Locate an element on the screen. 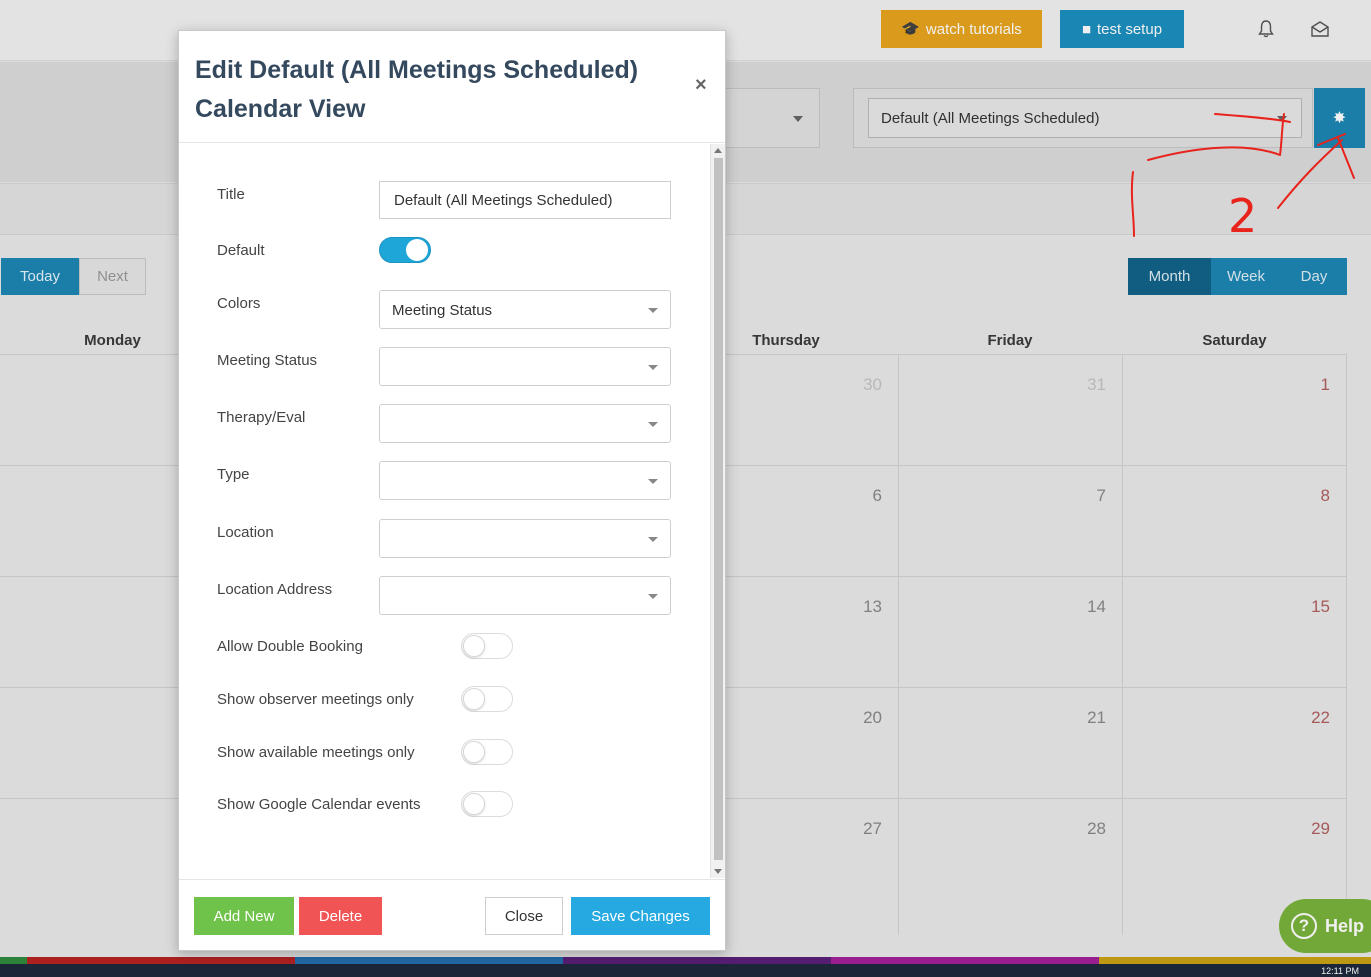 The width and height of the screenshot is (1371, 977). scroll-thumb is located at coordinates (718, 509).